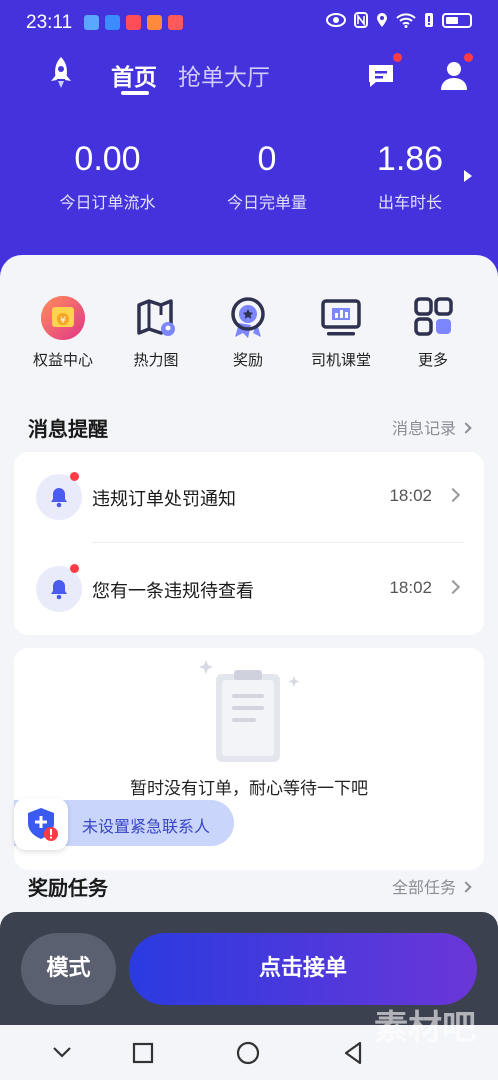 This screenshot has width=498, height=1080. Describe the element at coordinates (382, 20) in the screenshot. I see `location-icon` at that location.